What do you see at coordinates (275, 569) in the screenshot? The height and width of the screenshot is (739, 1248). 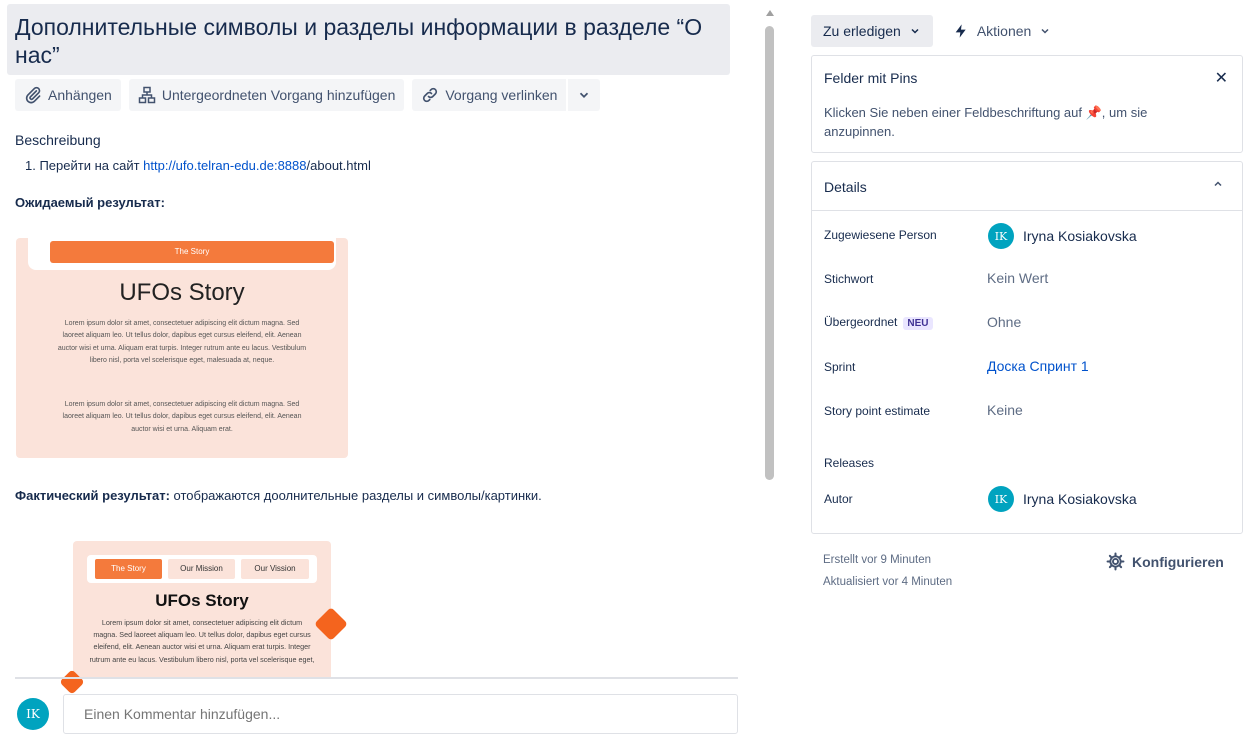 I see `image-tab-vision: Our Vission` at bounding box center [275, 569].